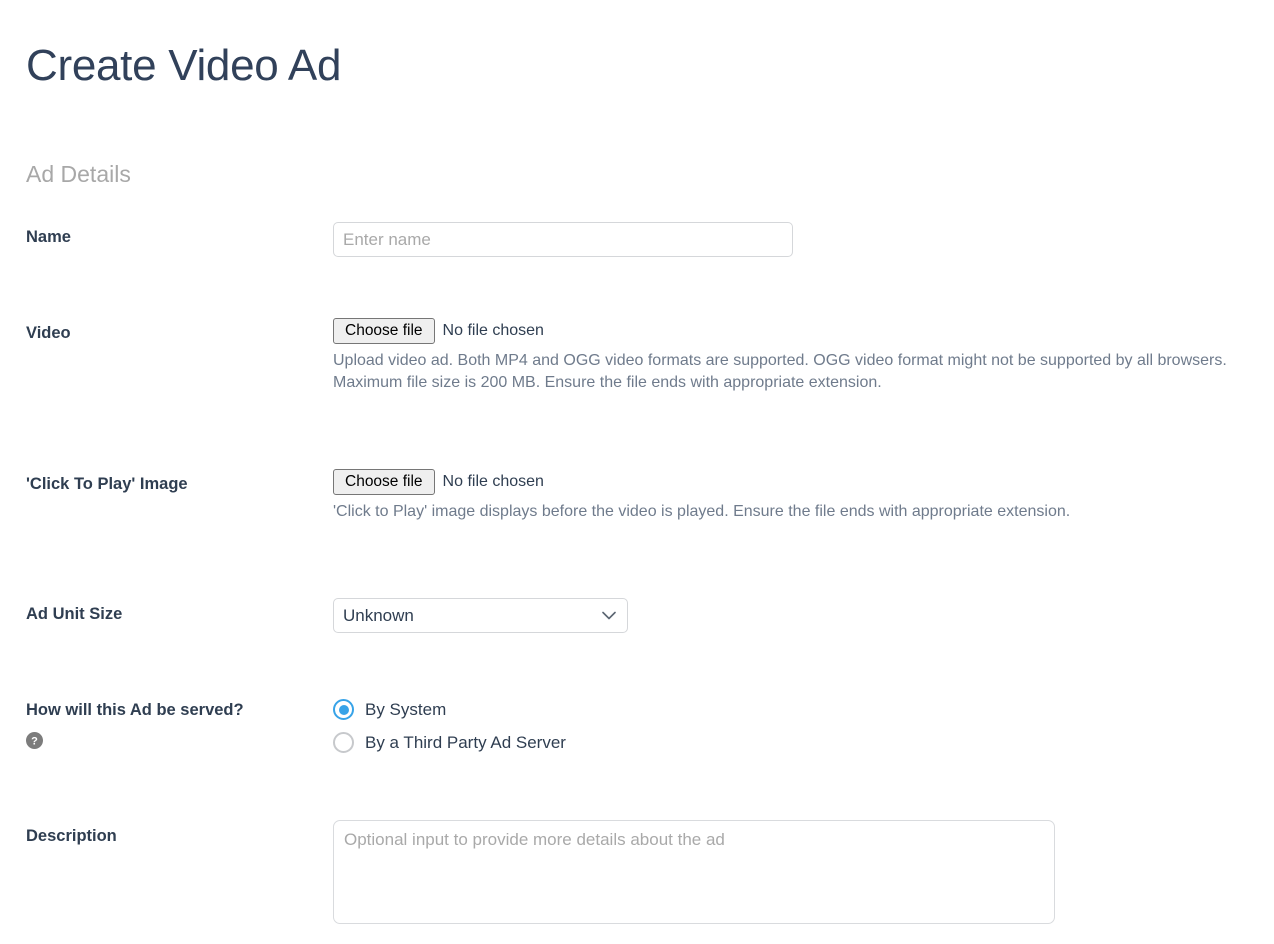  What do you see at coordinates (406, 709) in the screenshot?
I see `radio-label-by-system: By System` at bounding box center [406, 709].